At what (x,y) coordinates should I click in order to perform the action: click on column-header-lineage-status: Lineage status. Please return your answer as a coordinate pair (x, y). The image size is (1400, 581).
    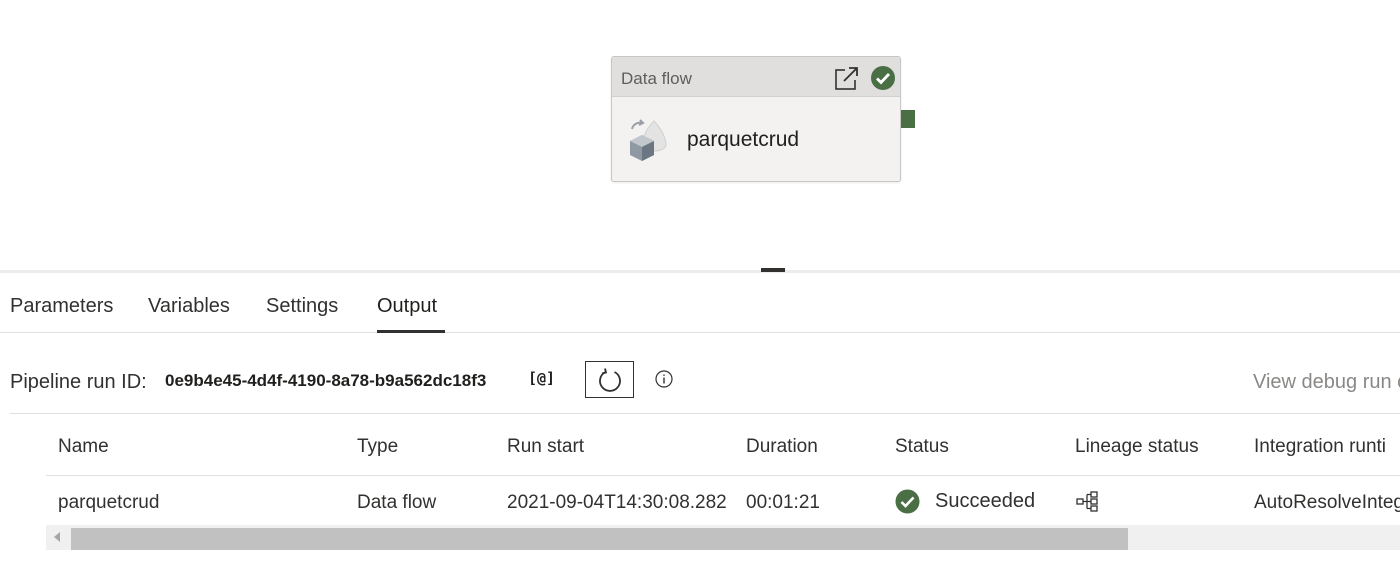
    Looking at the image, I should click on (1137, 447).